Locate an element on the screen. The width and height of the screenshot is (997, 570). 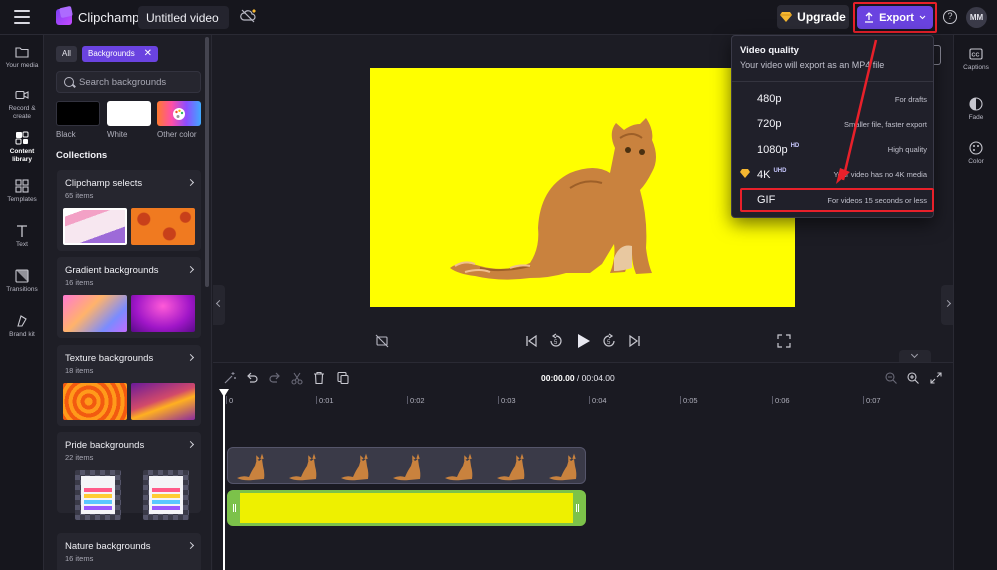
nav-templates: Templates is located at coordinates (22, 191).